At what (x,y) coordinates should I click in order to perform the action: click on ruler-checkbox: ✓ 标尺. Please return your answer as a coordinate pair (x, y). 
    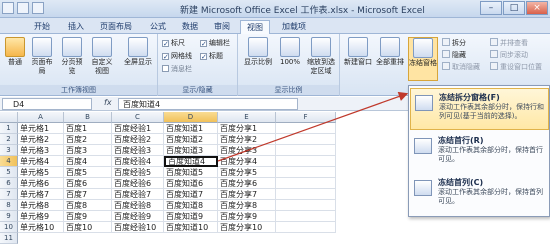
    Looking at the image, I should click on (173, 43).